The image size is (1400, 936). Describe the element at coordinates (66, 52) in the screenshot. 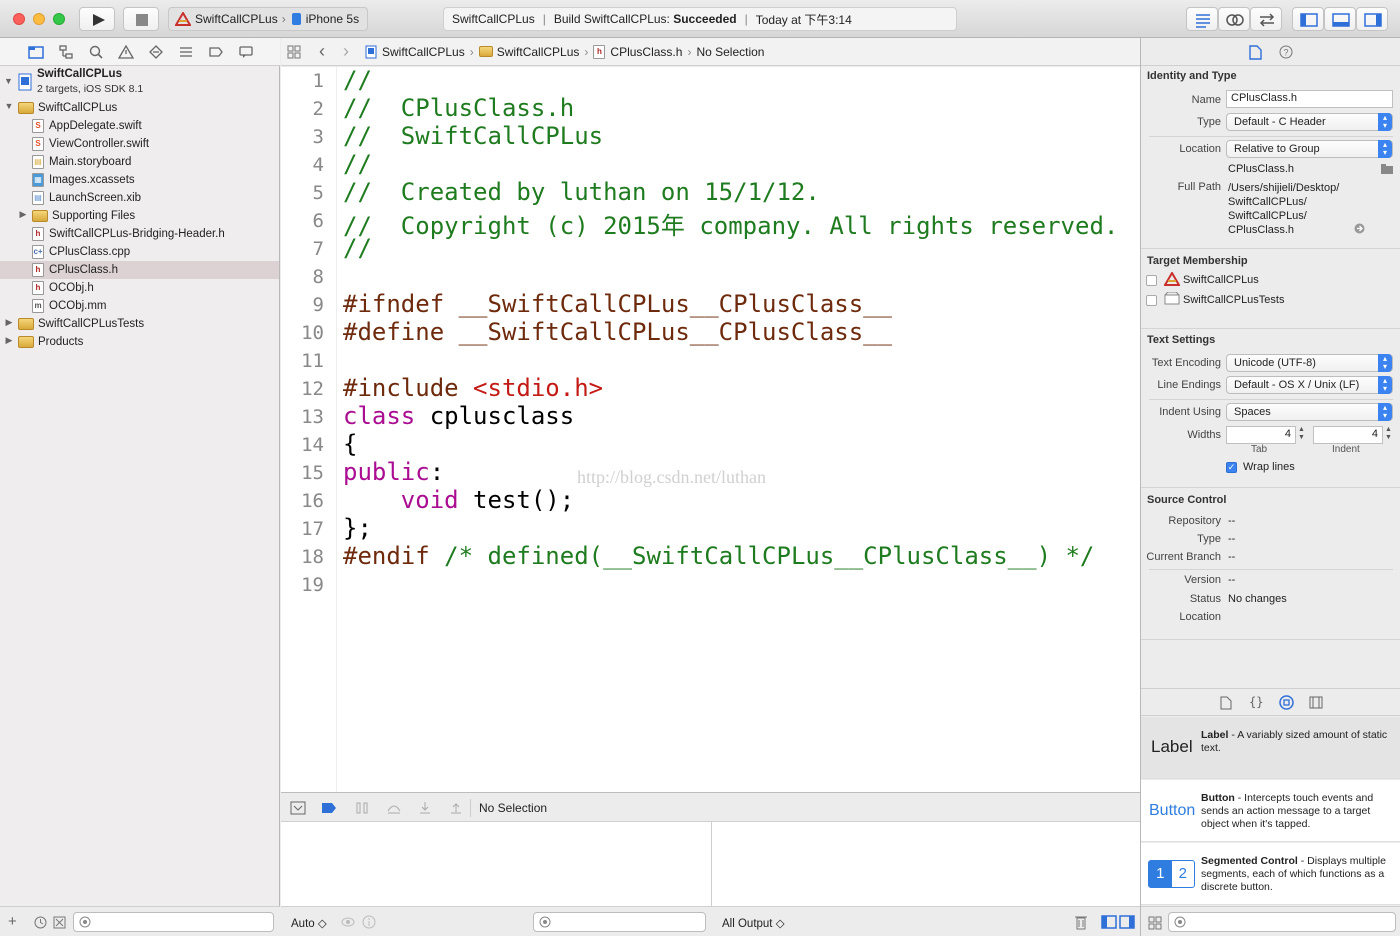

I see `hierarchy-icon` at that location.